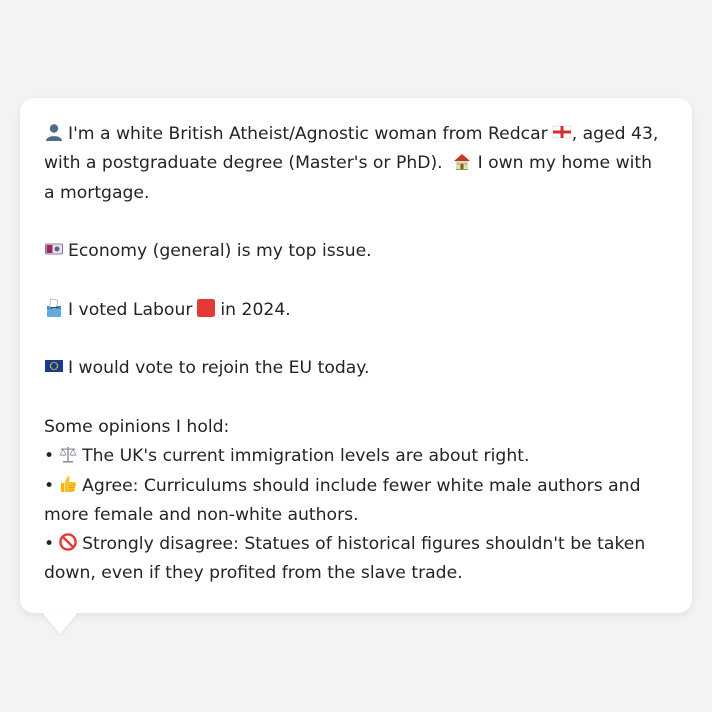 Image resolution: width=712 pixels, height=712 pixels. I want to click on top-issue-text: Economy (general) is my top issue., so click(220, 251).